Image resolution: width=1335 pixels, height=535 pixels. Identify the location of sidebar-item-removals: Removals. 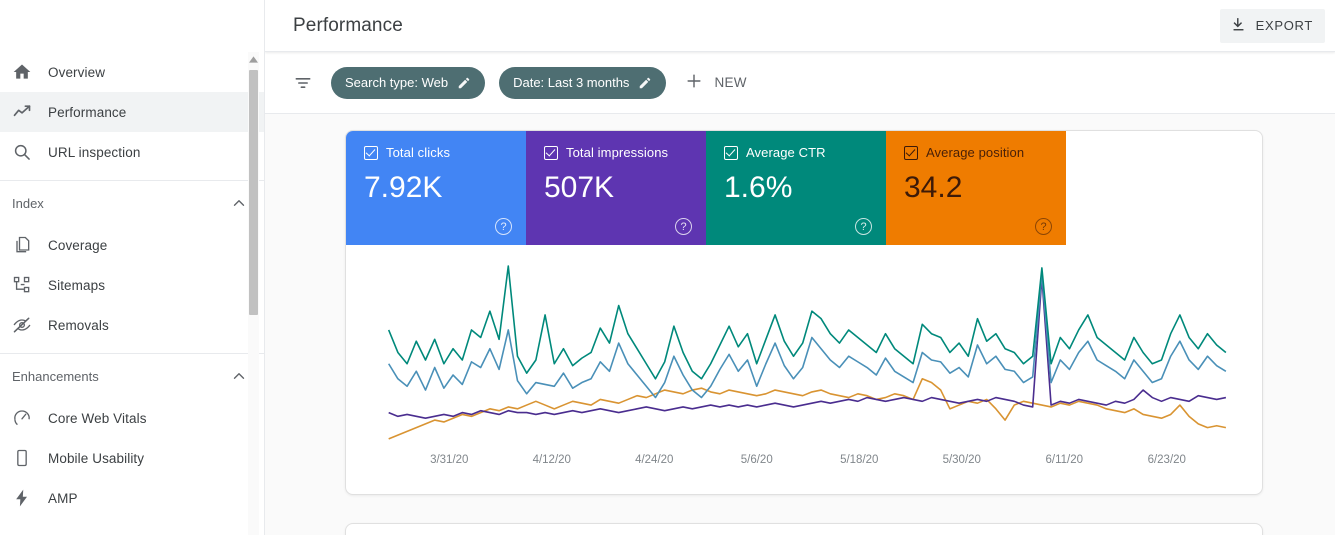
(132, 325).